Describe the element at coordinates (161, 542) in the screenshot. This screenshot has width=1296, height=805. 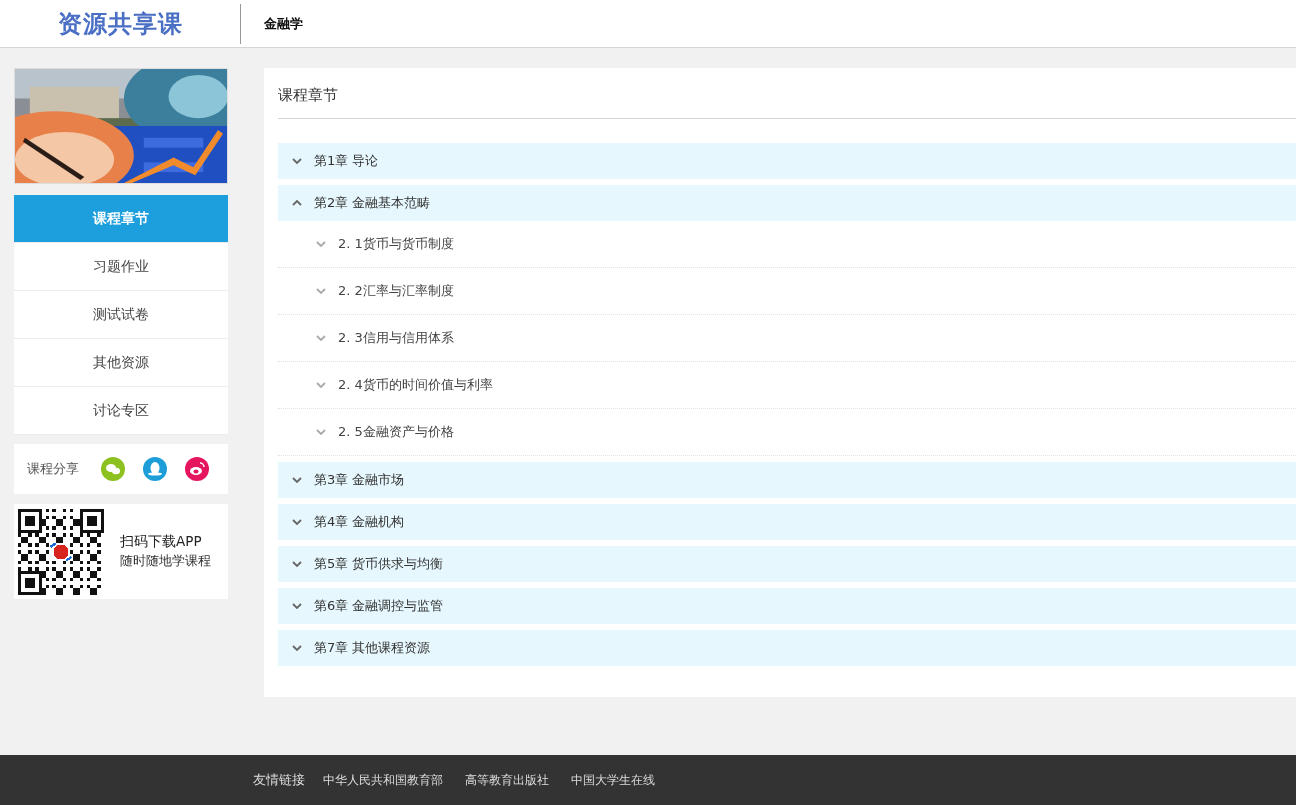
I see `download-app-text: 扫码下载APP` at that location.